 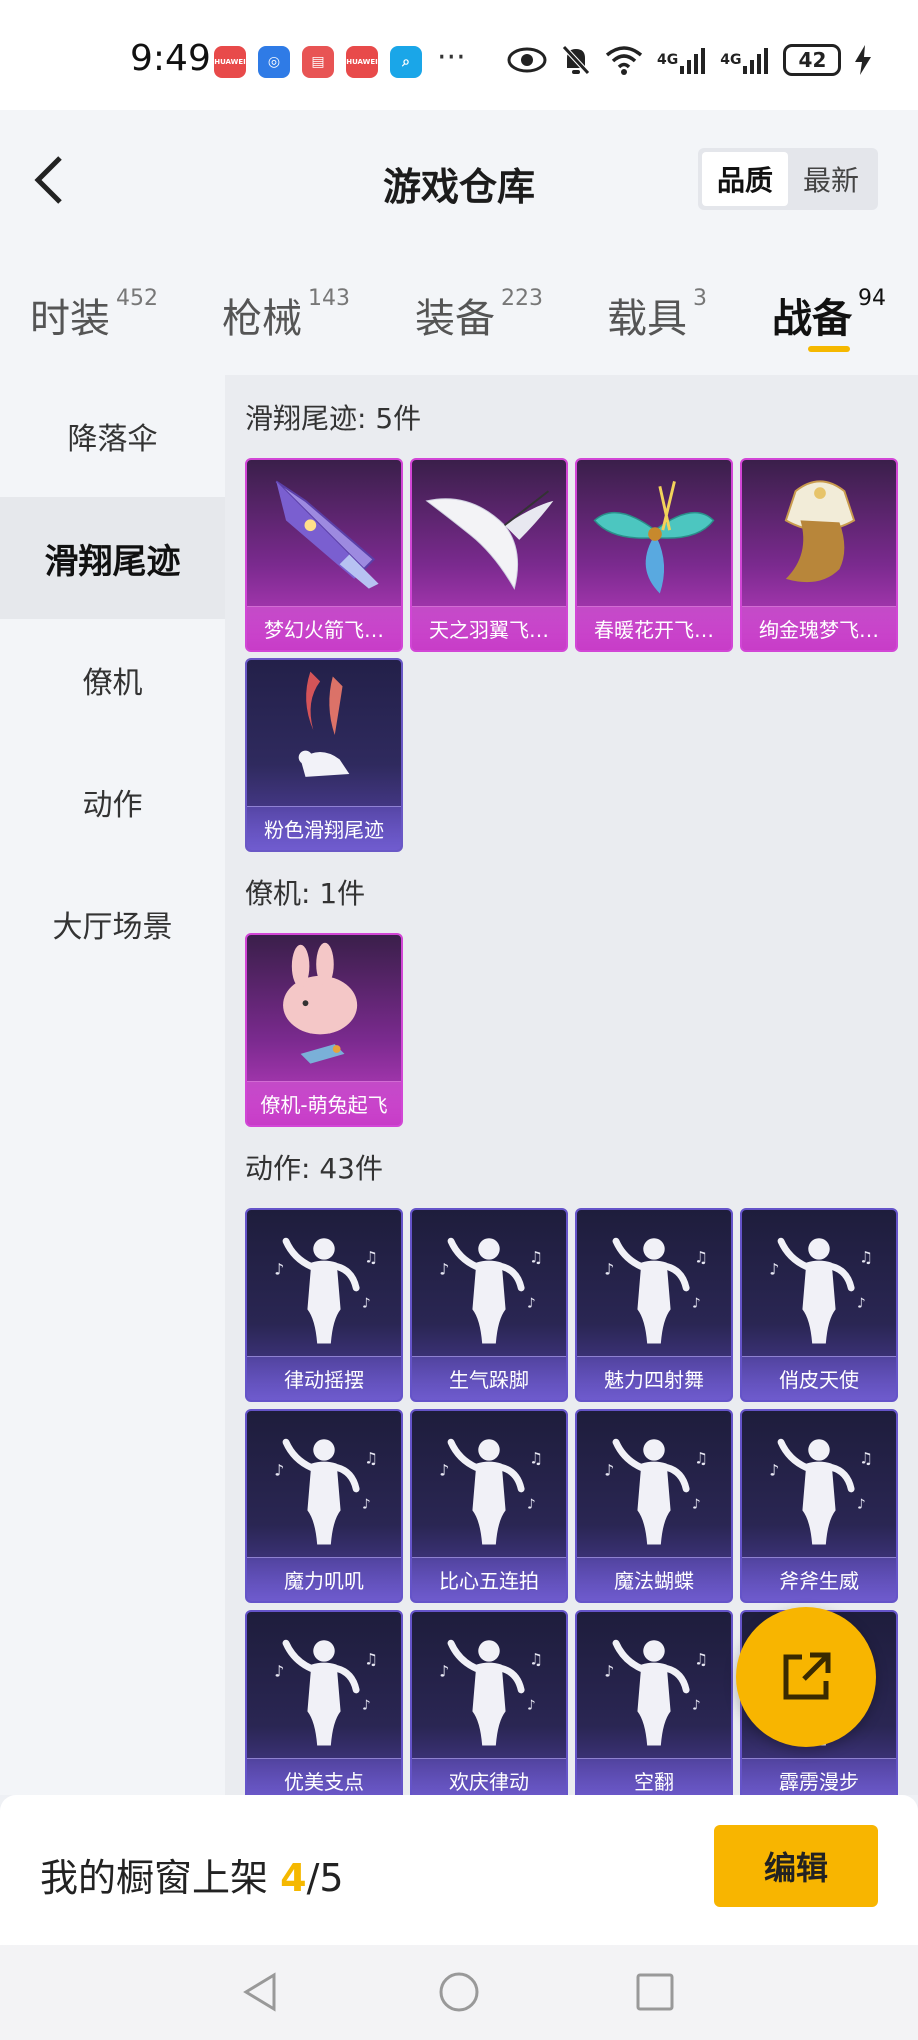 What do you see at coordinates (863, 60) in the screenshot?
I see `charging-icon` at bounding box center [863, 60].